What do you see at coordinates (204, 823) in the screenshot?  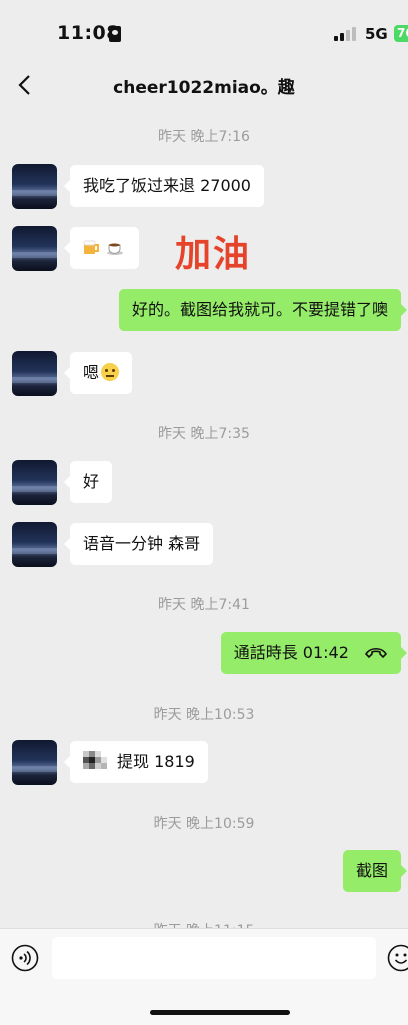 I see `timestamp: 昨天 晚上10:59` at bounding box center [204, 823].